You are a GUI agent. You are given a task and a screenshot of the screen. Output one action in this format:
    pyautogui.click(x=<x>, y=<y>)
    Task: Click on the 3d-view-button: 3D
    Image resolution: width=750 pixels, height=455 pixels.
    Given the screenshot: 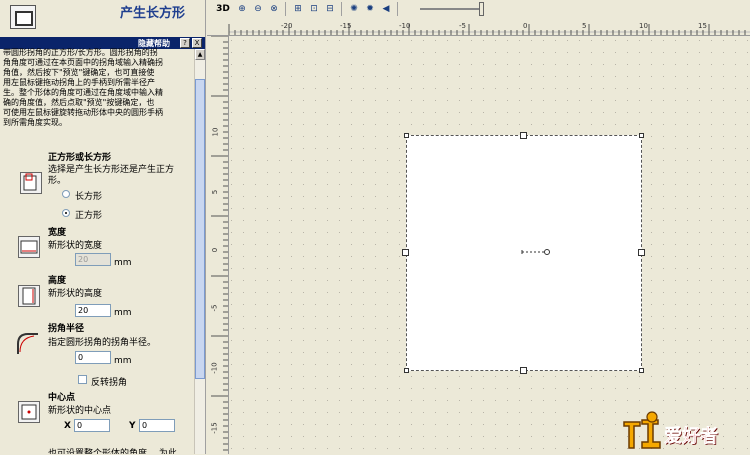 What is the action you would take?
    pyautogui.click(x=223, y=9)
    